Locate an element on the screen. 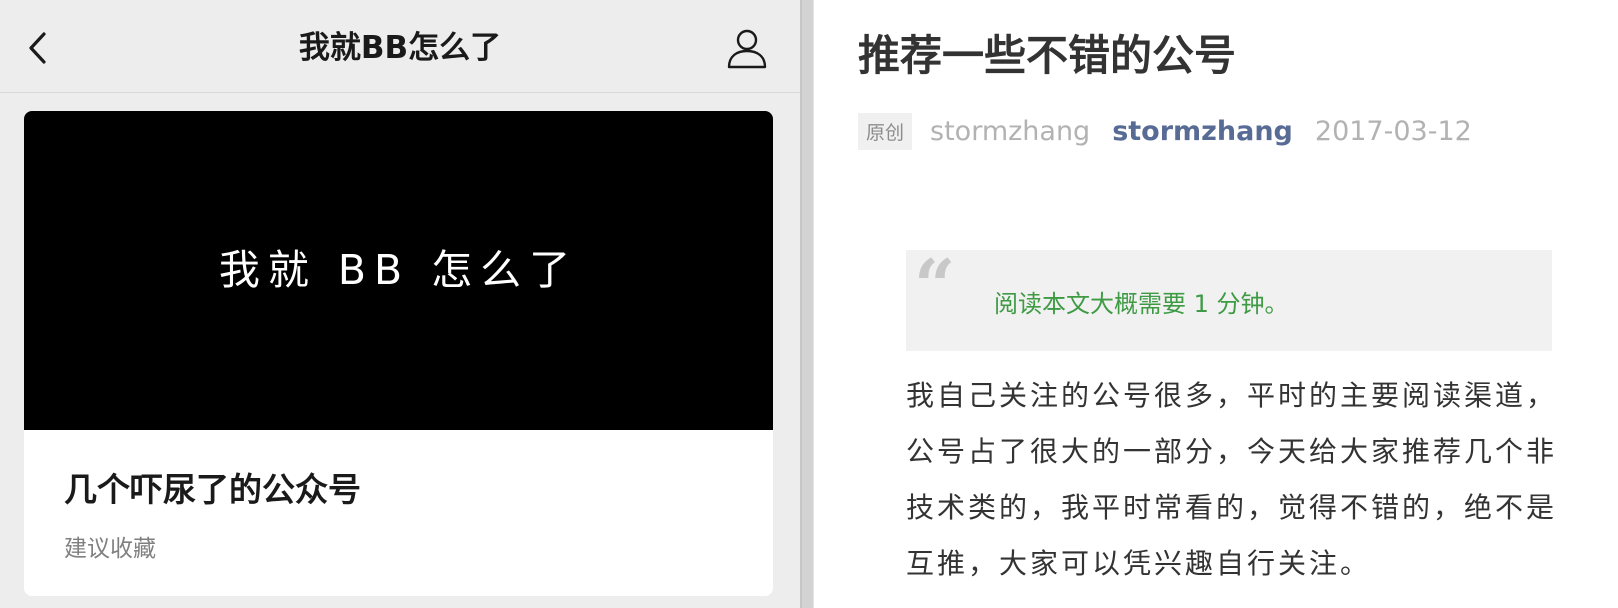 This screenshot has width=1618, height=608. person-icon is located at coordinates (747, 48).